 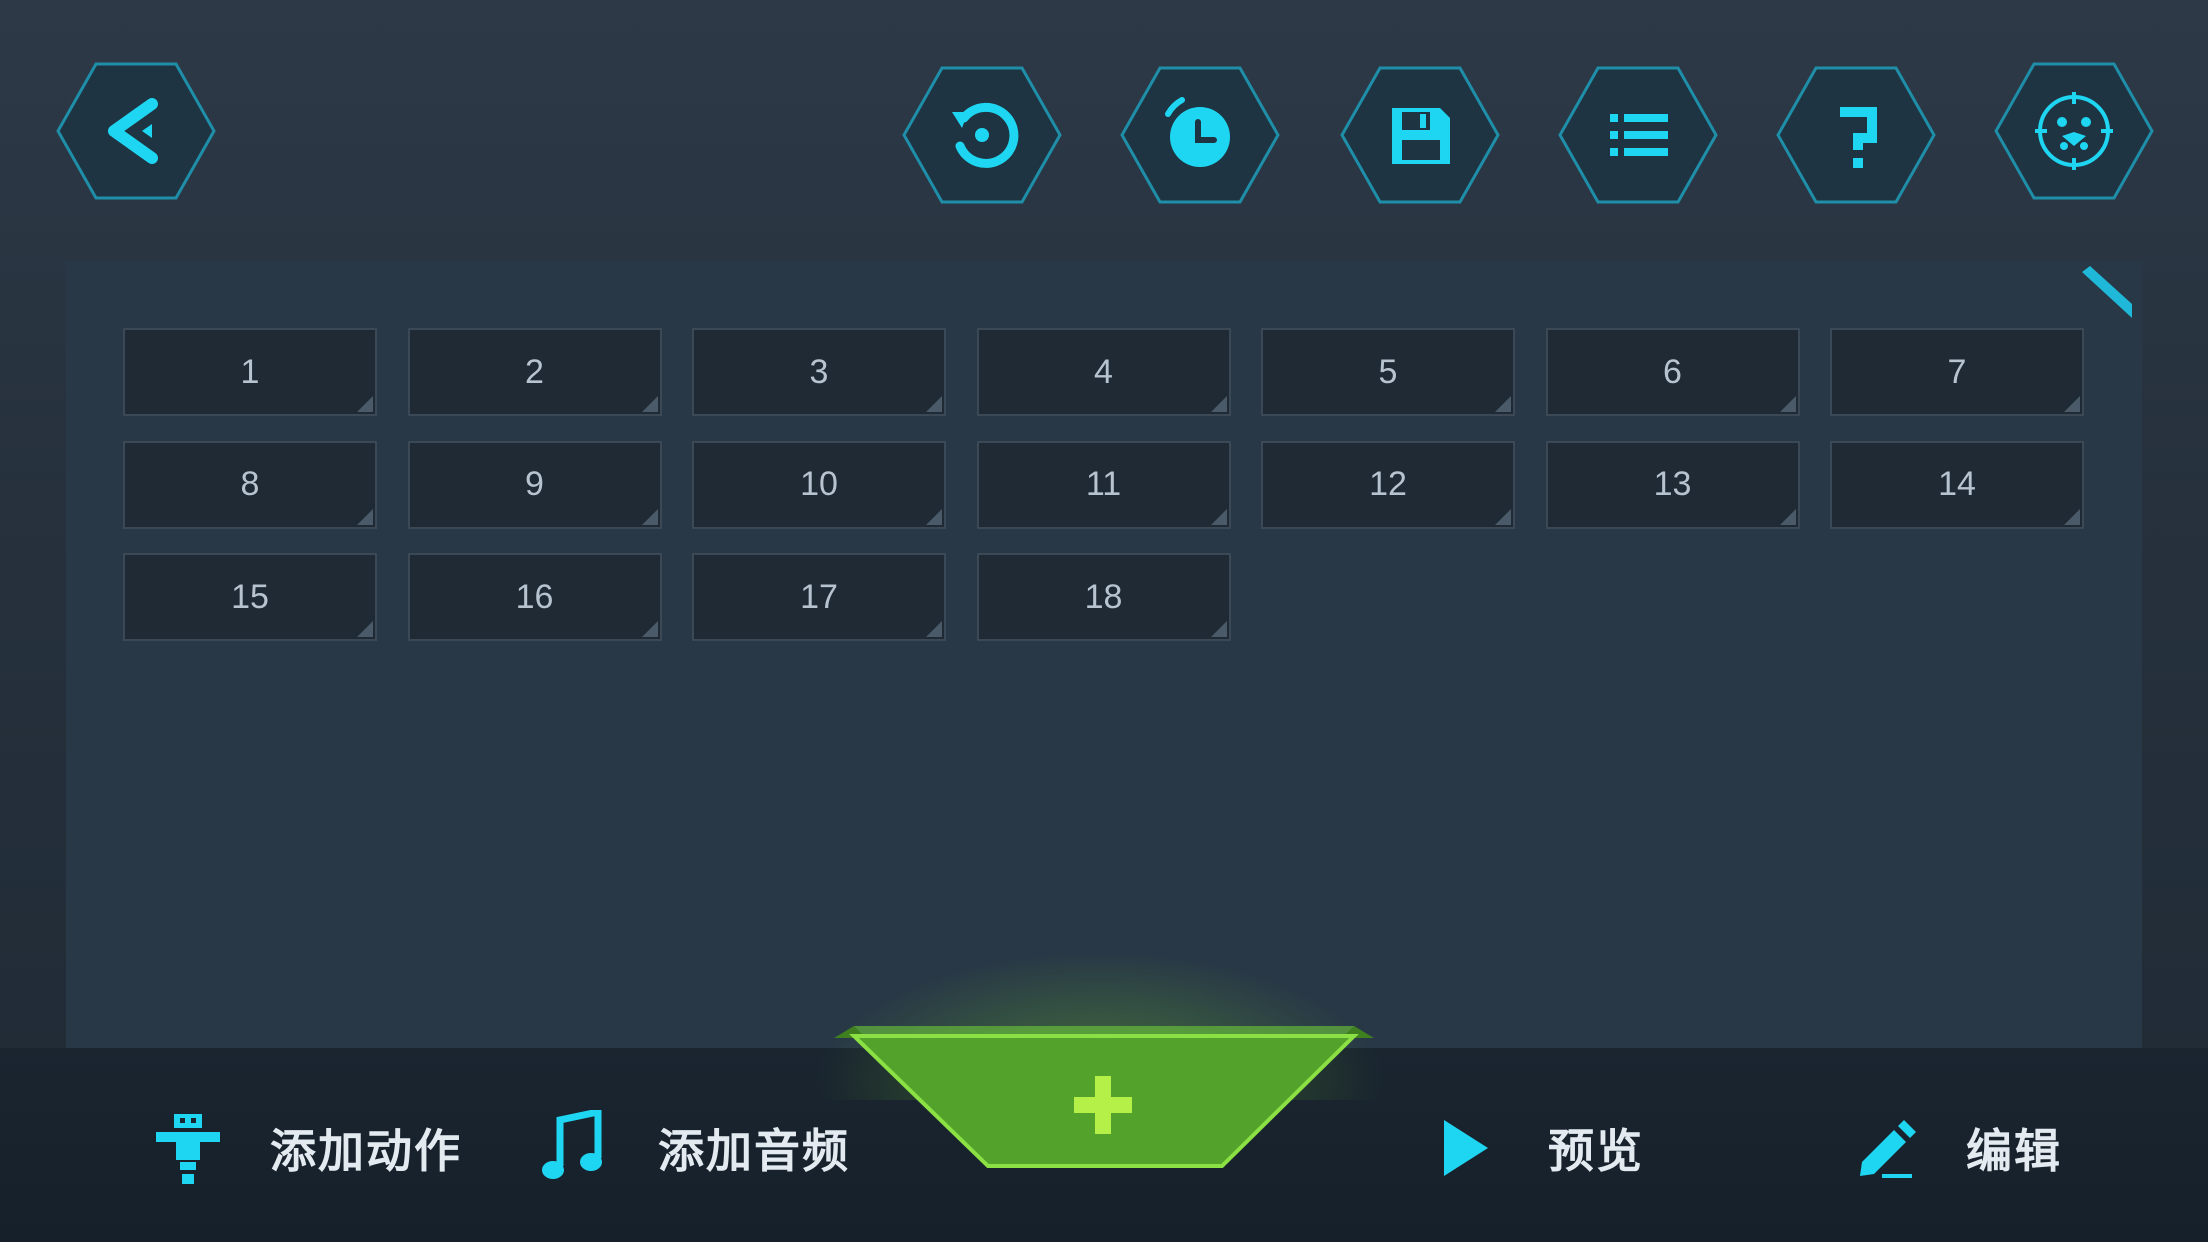 I want to click on play-icon, so click(x=1466, y=1148).